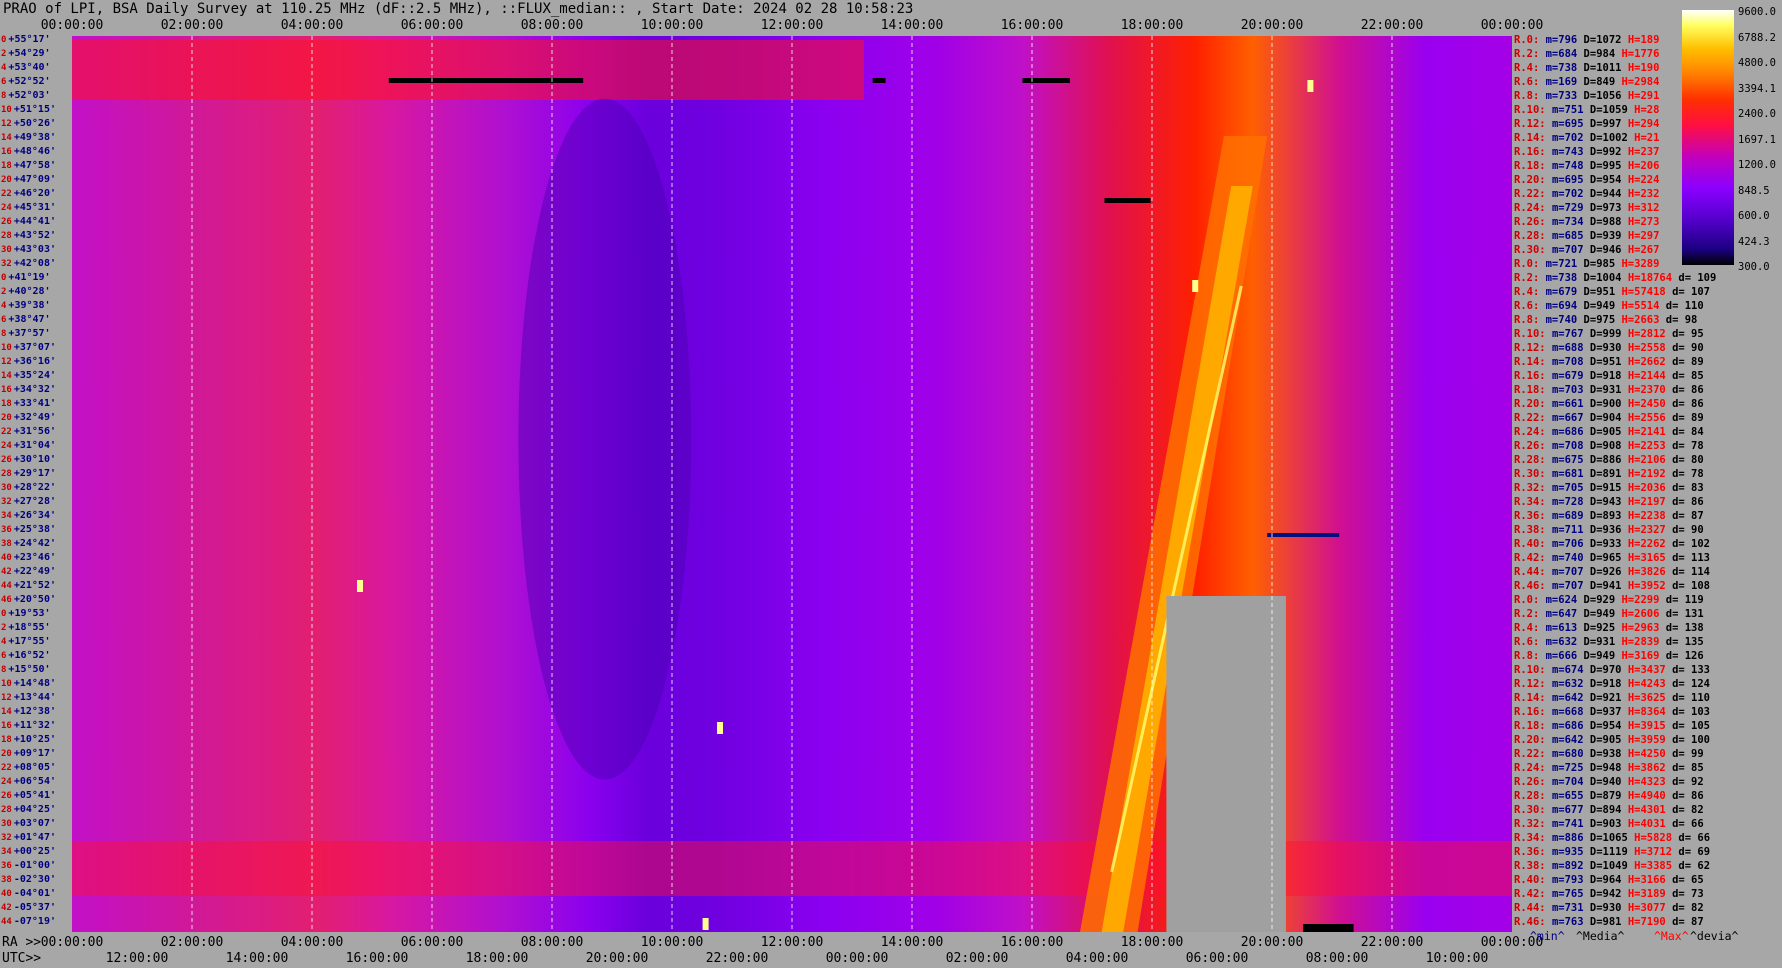  Describe the element at coordinates (1612, 866) in the screenshot. I see `stat-row: R.38: m=892 D=1049 H=3385 d= 62` at that location.